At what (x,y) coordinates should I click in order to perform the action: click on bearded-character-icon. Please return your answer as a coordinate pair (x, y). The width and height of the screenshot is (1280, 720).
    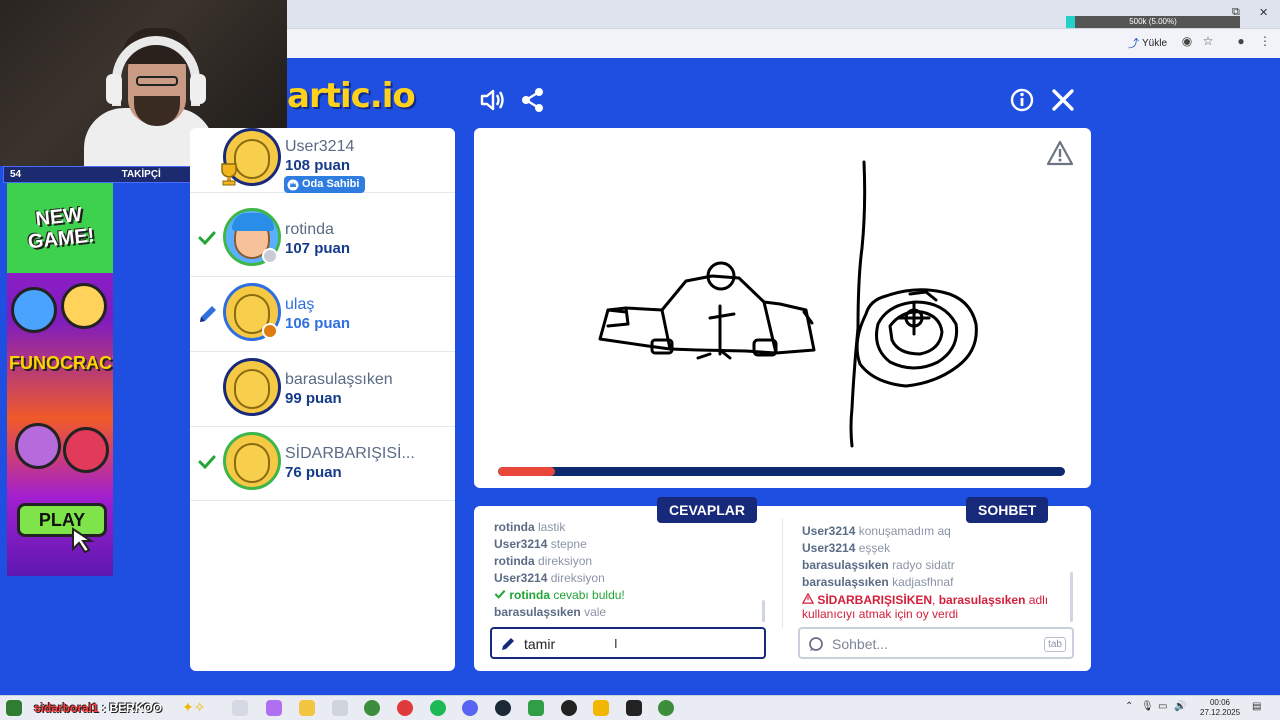
    Looking at the image, I should click on (38, 446).